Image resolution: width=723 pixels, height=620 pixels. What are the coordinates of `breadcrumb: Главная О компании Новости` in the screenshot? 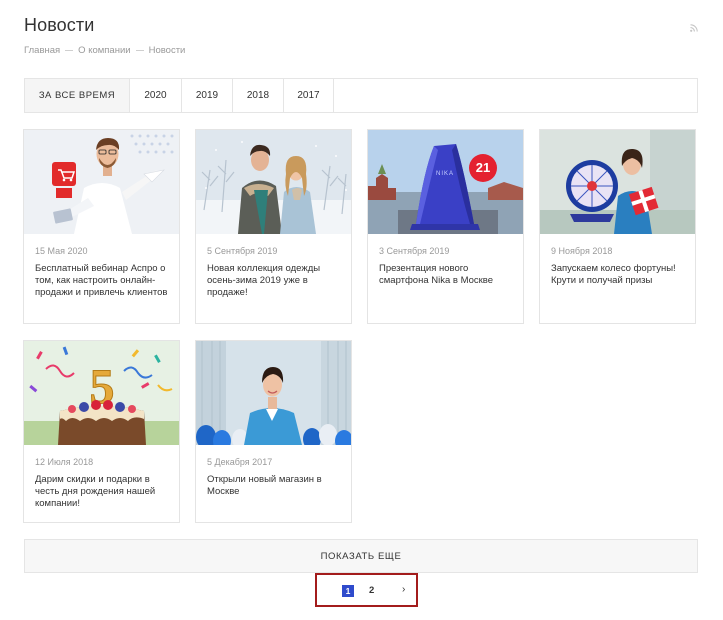 It's located at (104, 50).